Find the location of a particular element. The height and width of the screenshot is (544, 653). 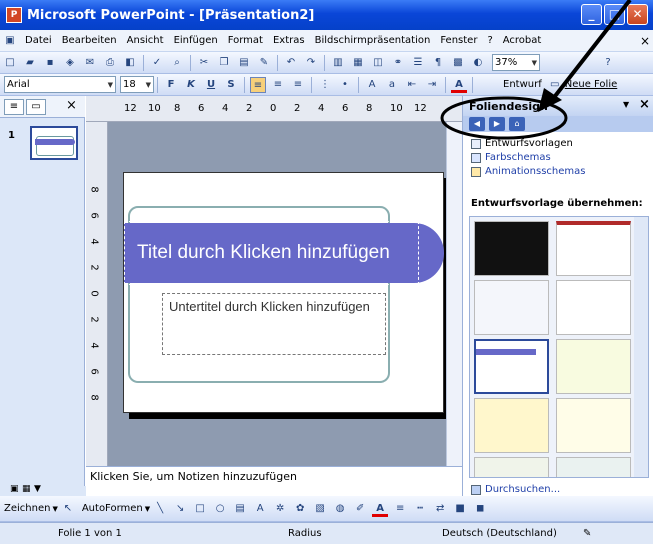

task-pane-close-button: × is located at coordinates (644, 104).